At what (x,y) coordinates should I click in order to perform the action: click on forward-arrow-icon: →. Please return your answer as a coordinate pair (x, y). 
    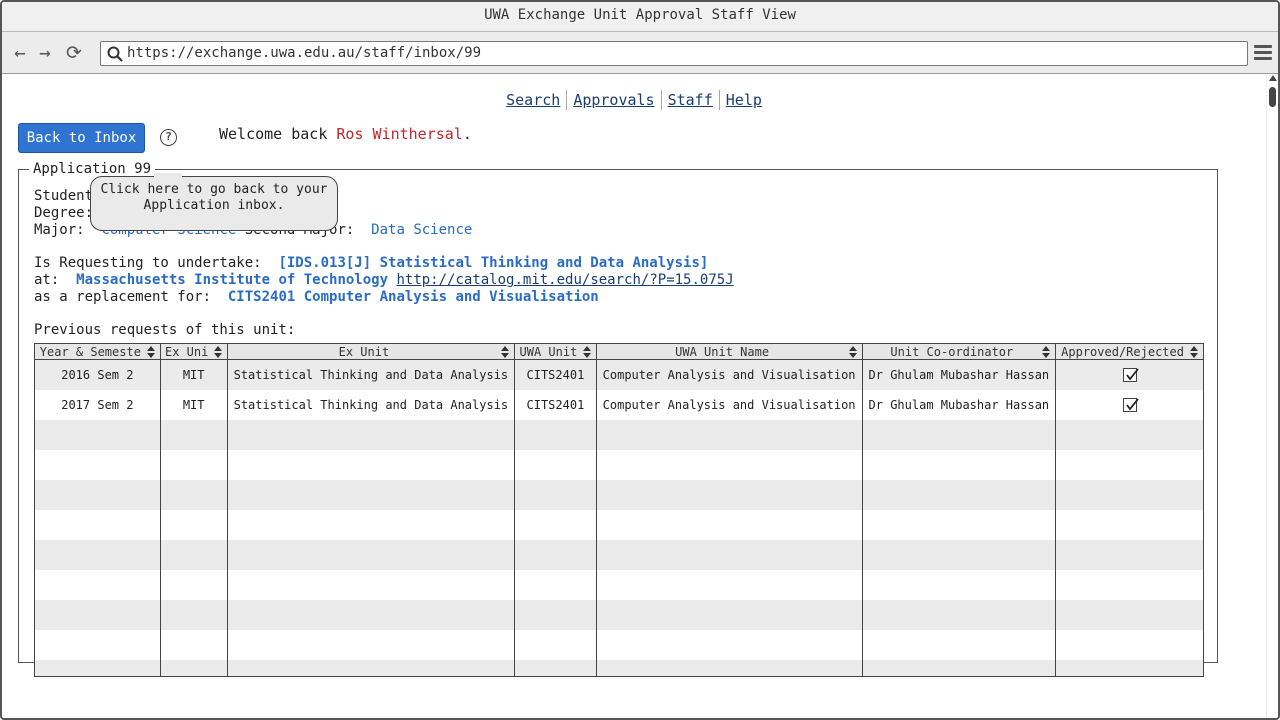
    Looking at the image, I should click on (45, 53).